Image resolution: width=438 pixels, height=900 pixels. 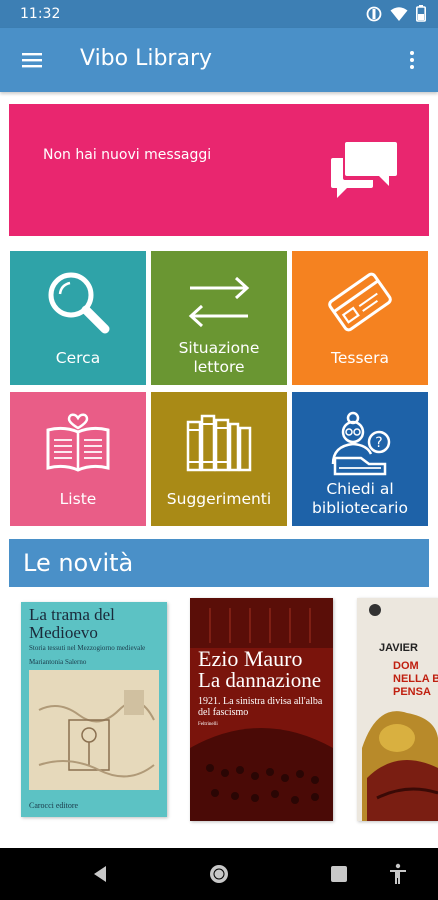 What do you see at coordinates (360, 302) in the screenshot?
I see `card-icon` at bounding box center [360, 302].